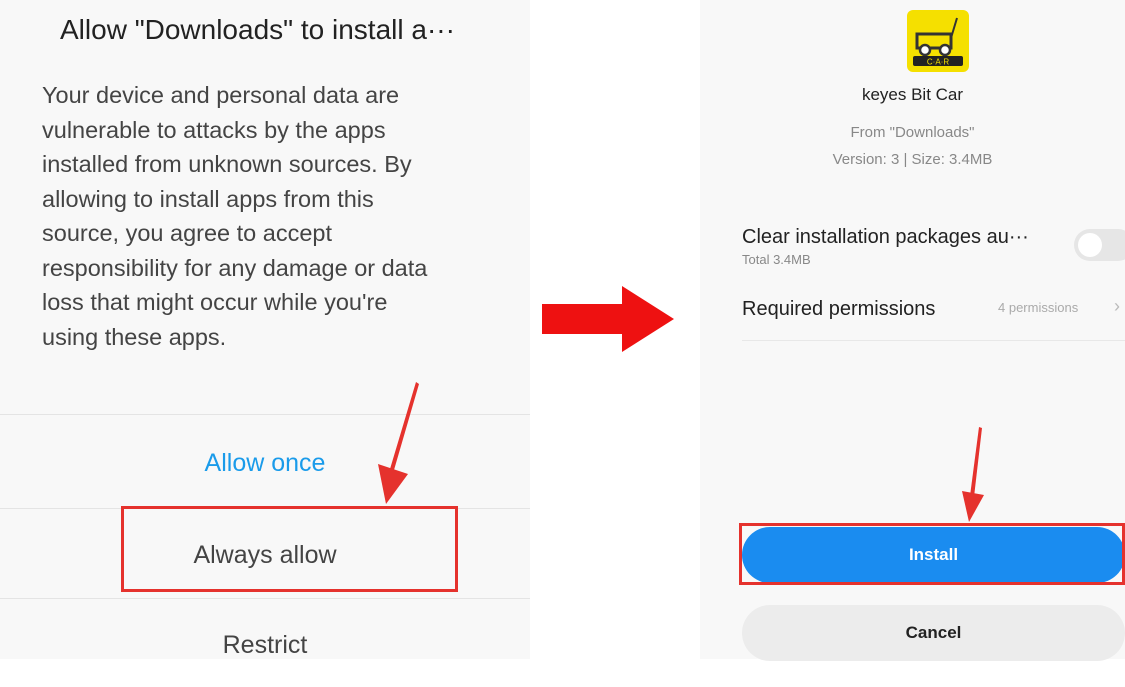 This screenshot has width=1125, height=687. I want to click on app-name: keyes Bit Car, so click(912, 94).